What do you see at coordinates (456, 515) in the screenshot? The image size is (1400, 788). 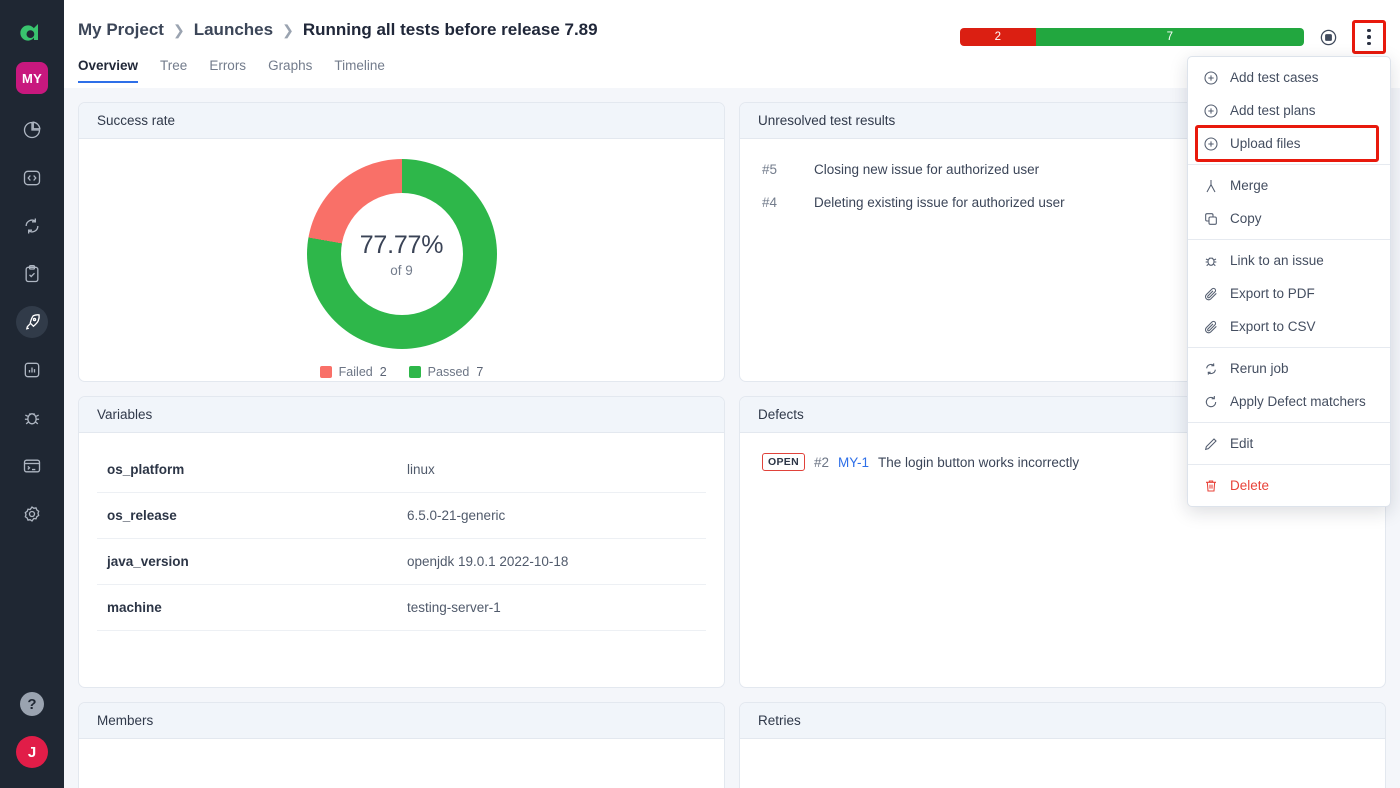 I see `variable-value: 6.5.0-21-generic` at bounding box center [456, 515].